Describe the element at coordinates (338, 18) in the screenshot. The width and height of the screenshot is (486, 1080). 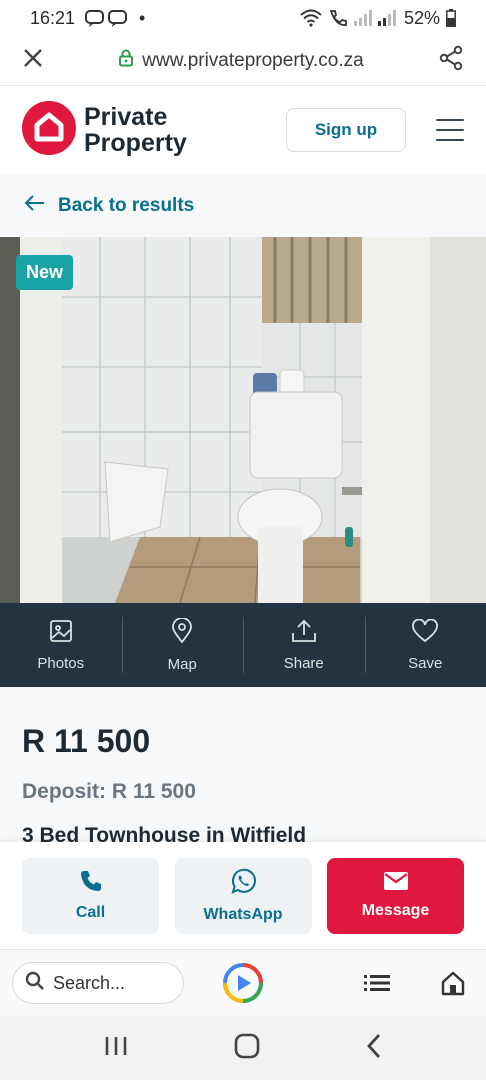
I see `call-status-icon` at that location.